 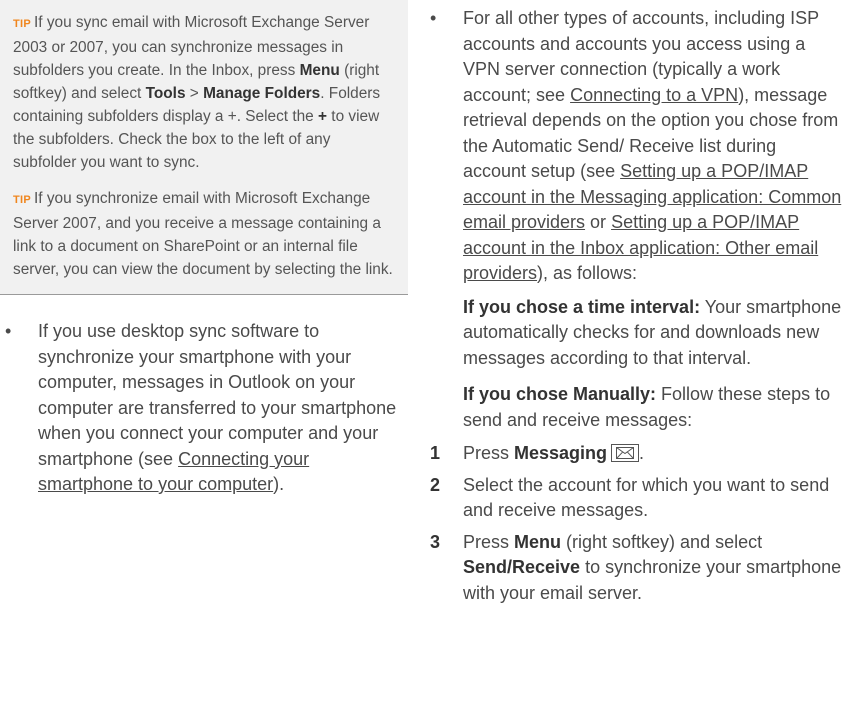 I want to click on envelope-key-icon, so click(x=625, y=453).